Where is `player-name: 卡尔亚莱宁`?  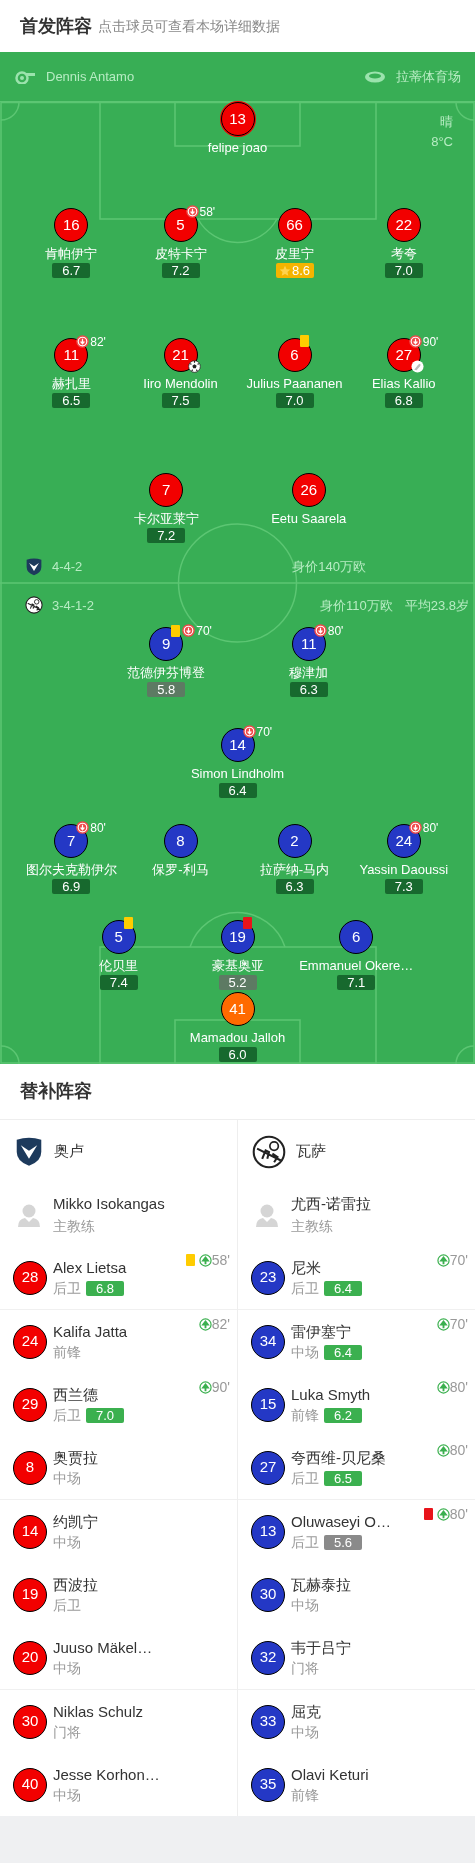
player-name: 卡尔亚莱宁 is located at coordinates (166, 519).